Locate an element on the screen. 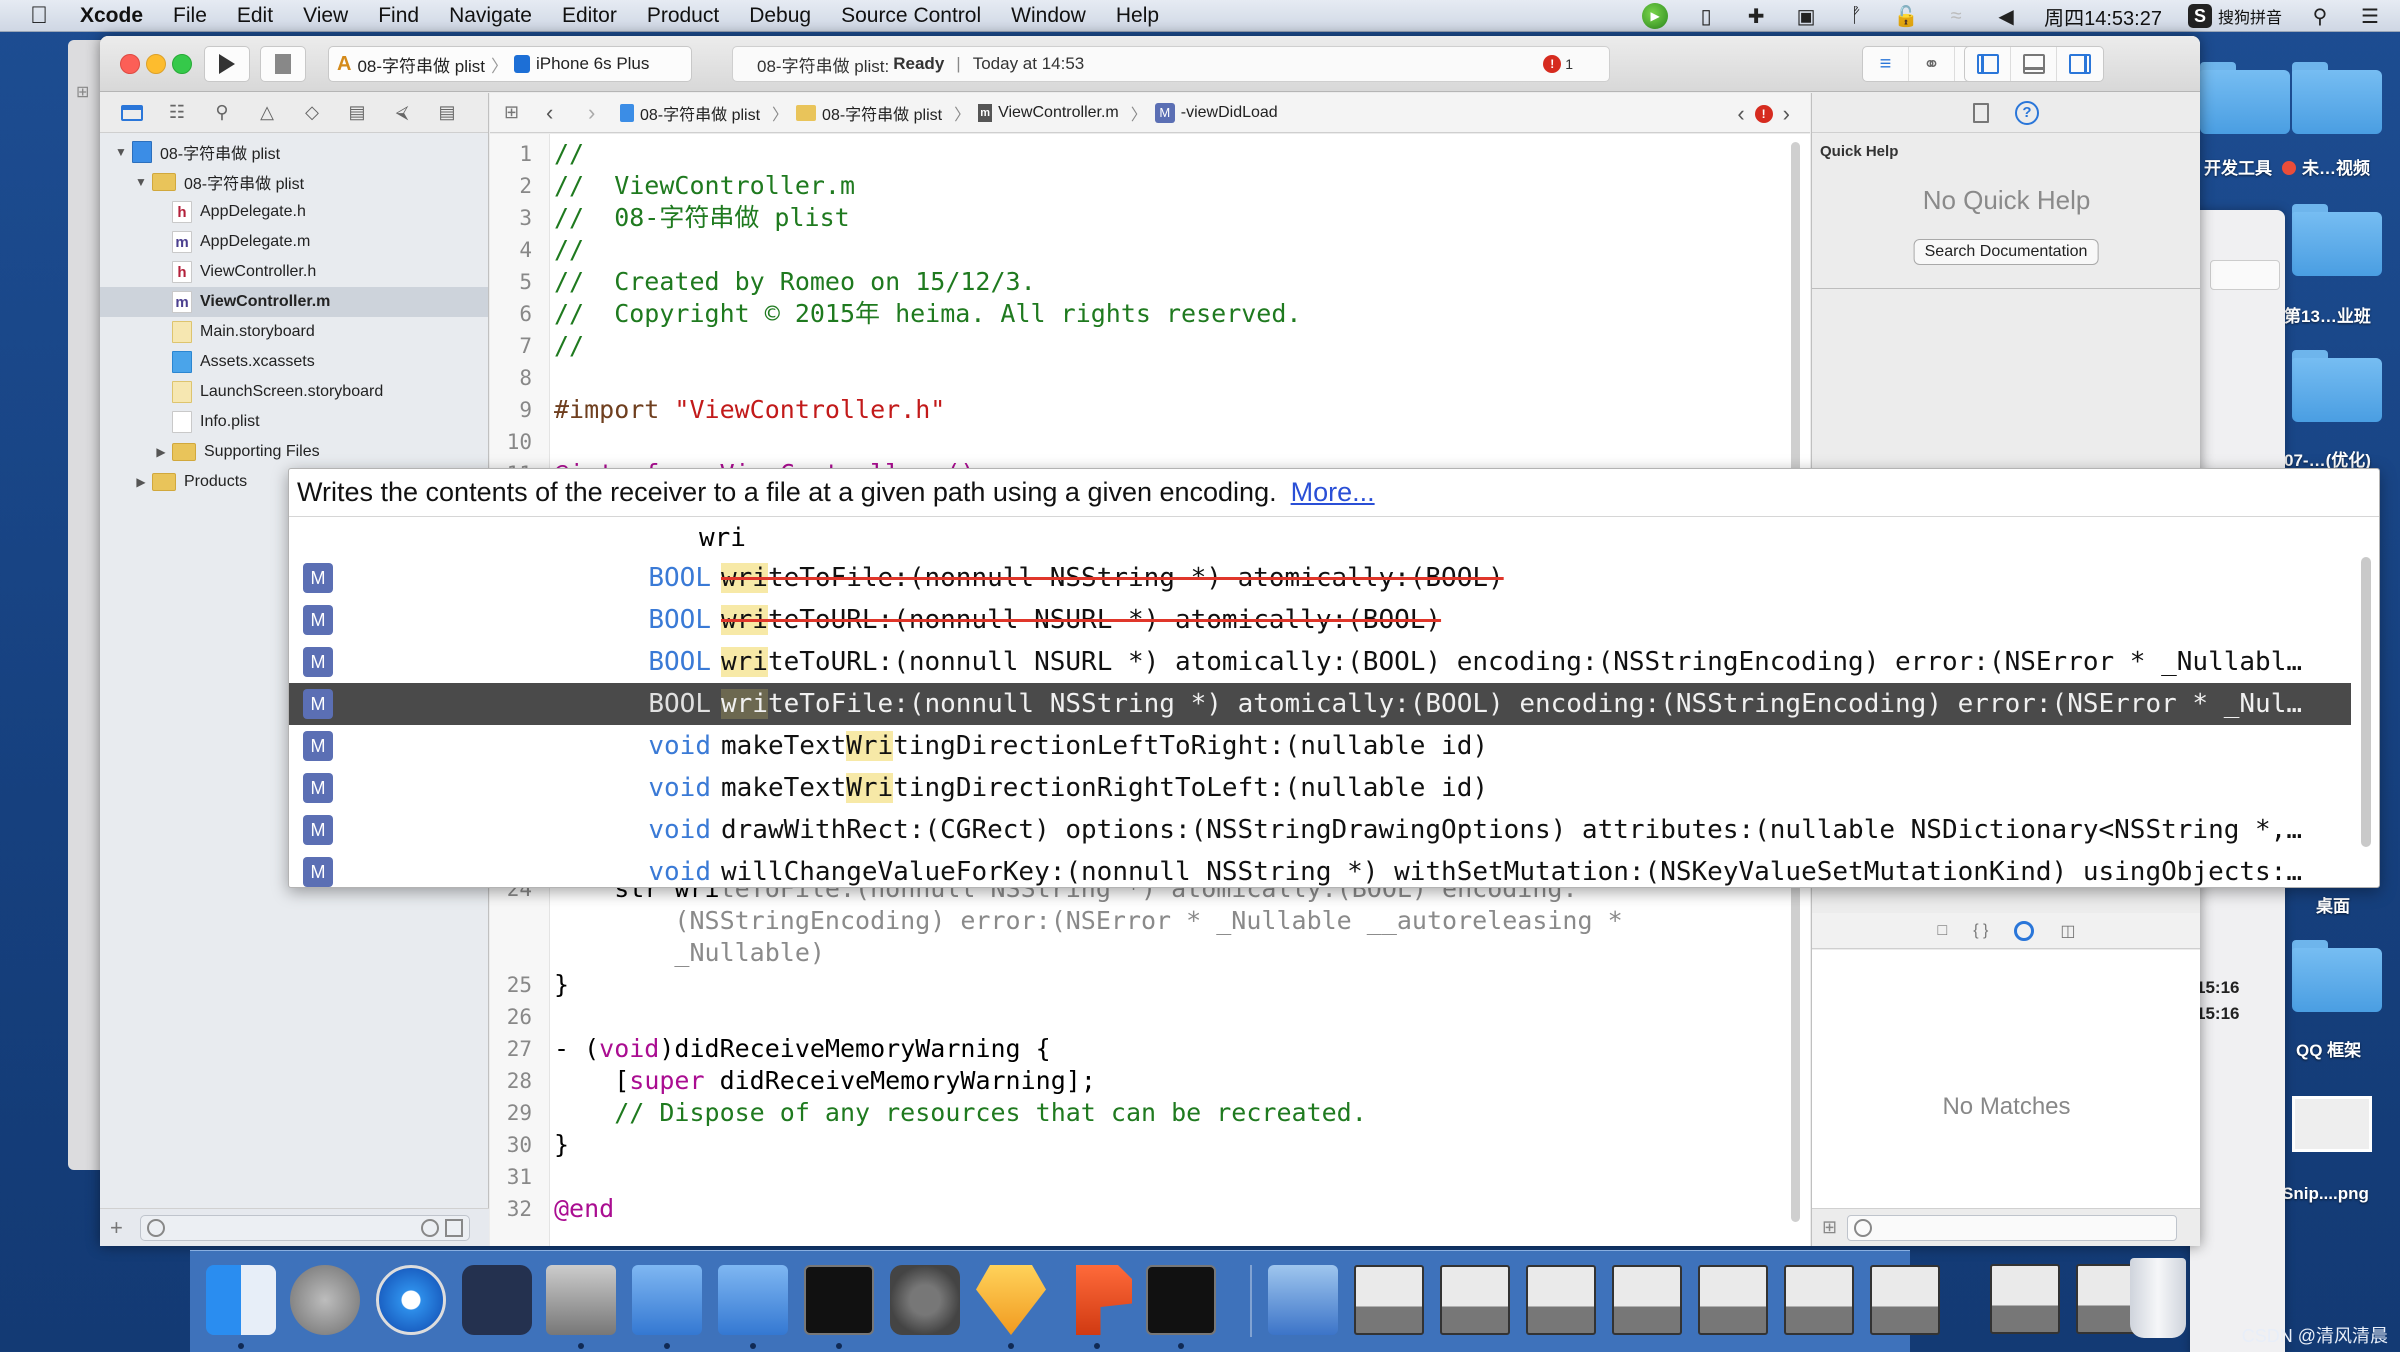 This screenshot has width=2400, height=1352. menu-view: View is located at coordinates (325, 16).